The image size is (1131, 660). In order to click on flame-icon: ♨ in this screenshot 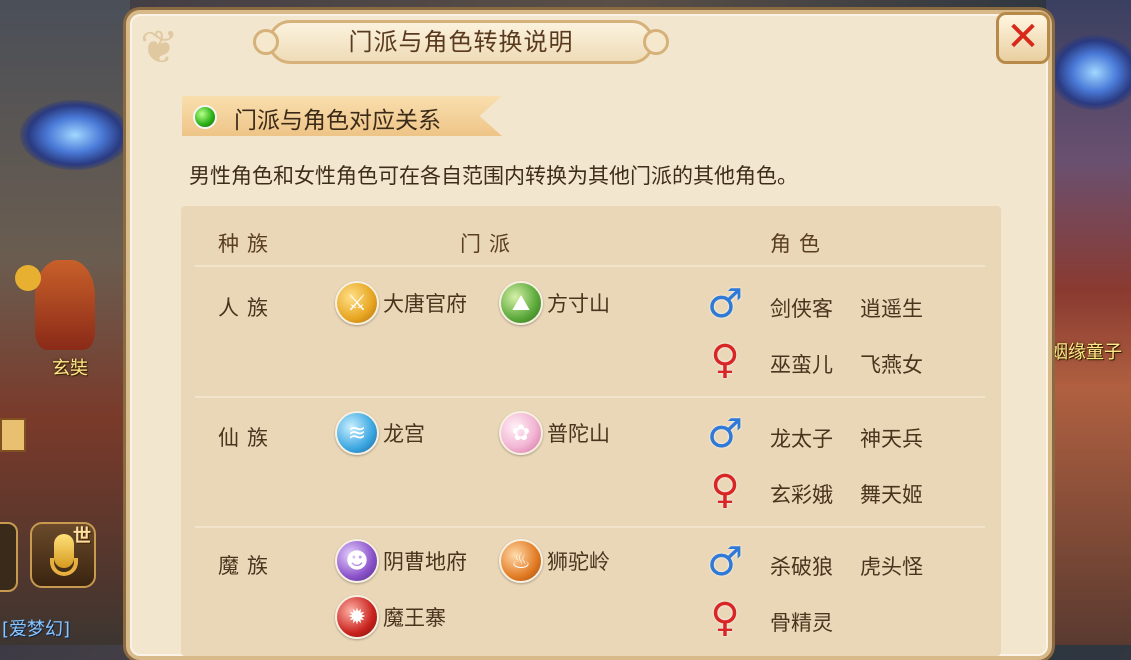, I will do `click(521, 561)`.